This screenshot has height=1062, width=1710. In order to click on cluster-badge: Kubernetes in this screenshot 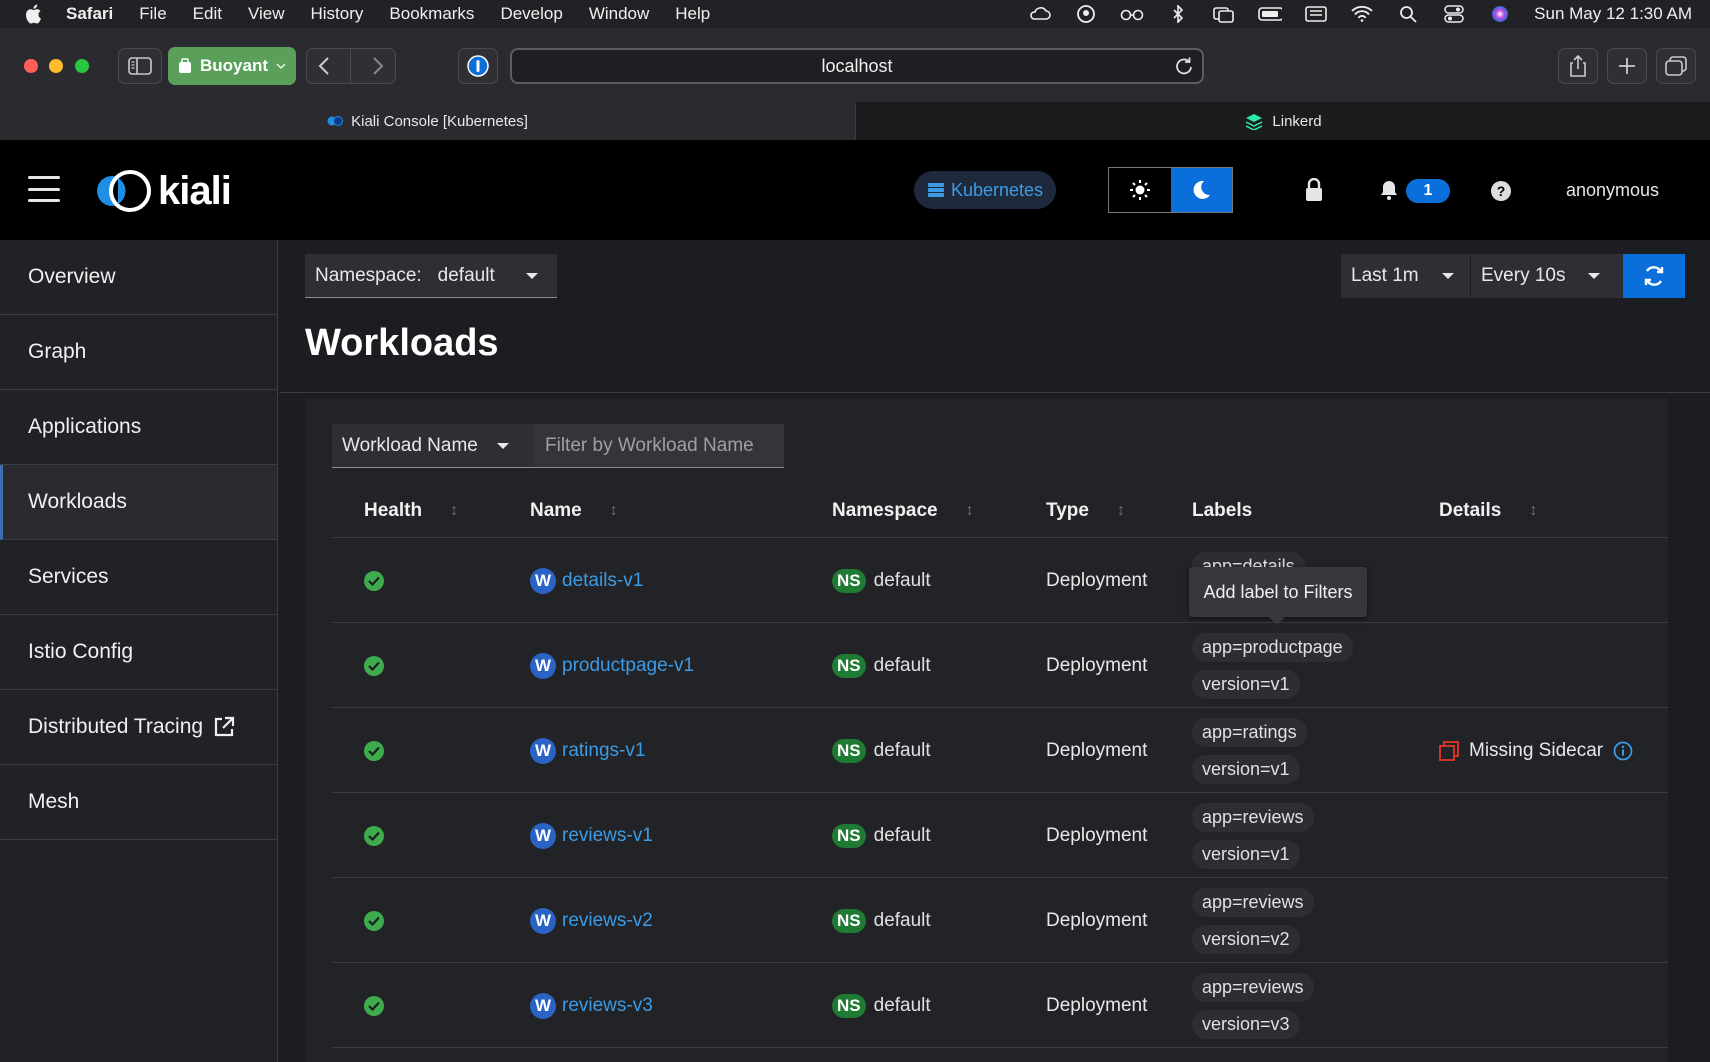, I will do `click(985, 190)`.